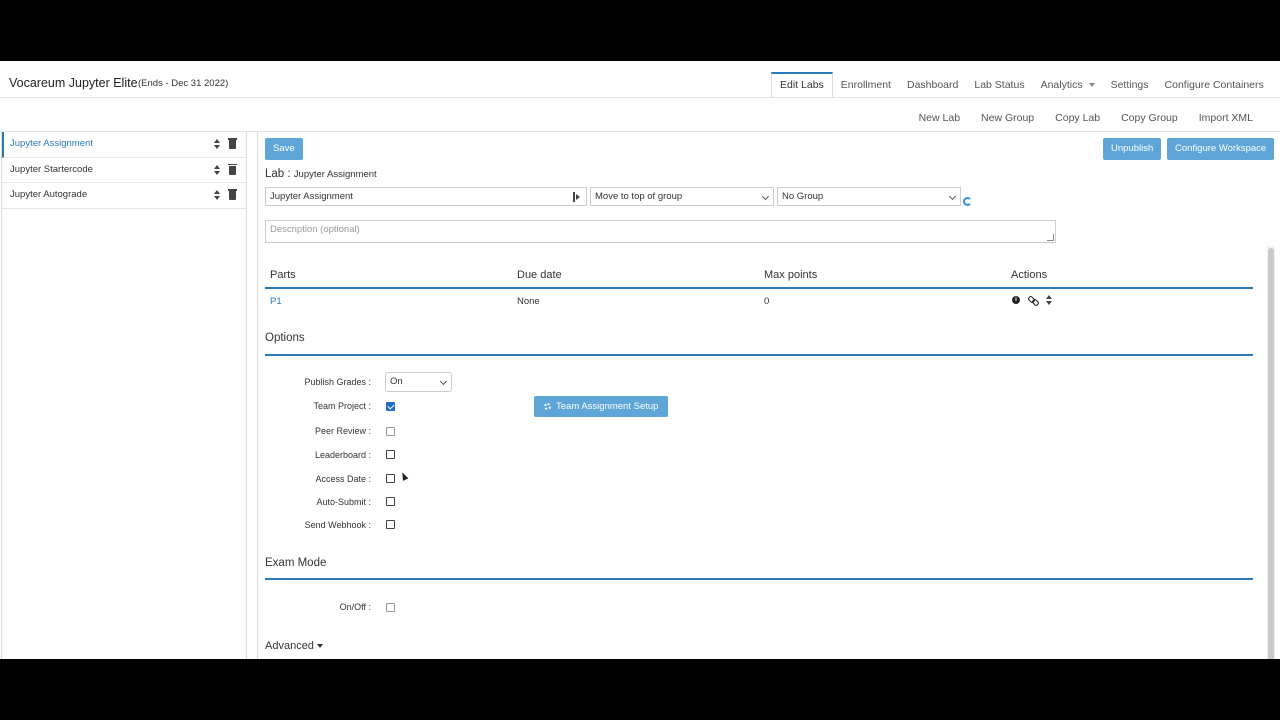 The image size is (1280, 720). What do you see at coordinates (73, 83) in the screenshot?
I see `app-title: Vocareum Jupyter Elite` at bounding box center [73, 83].